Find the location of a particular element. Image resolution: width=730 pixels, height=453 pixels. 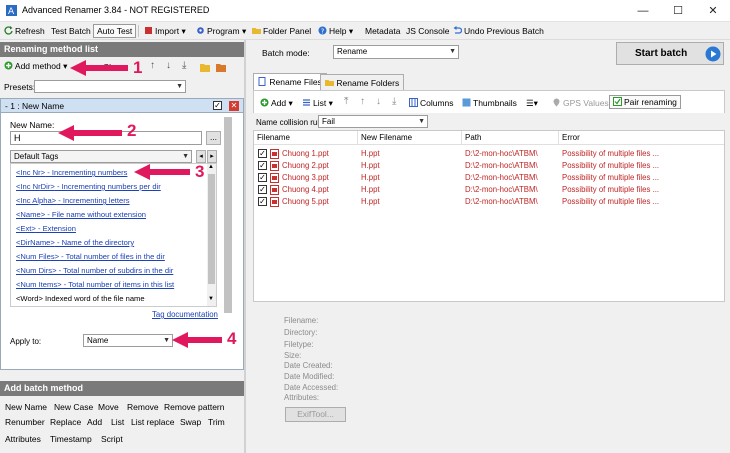

batch-method-list: List is located at coordinates (117, 422).